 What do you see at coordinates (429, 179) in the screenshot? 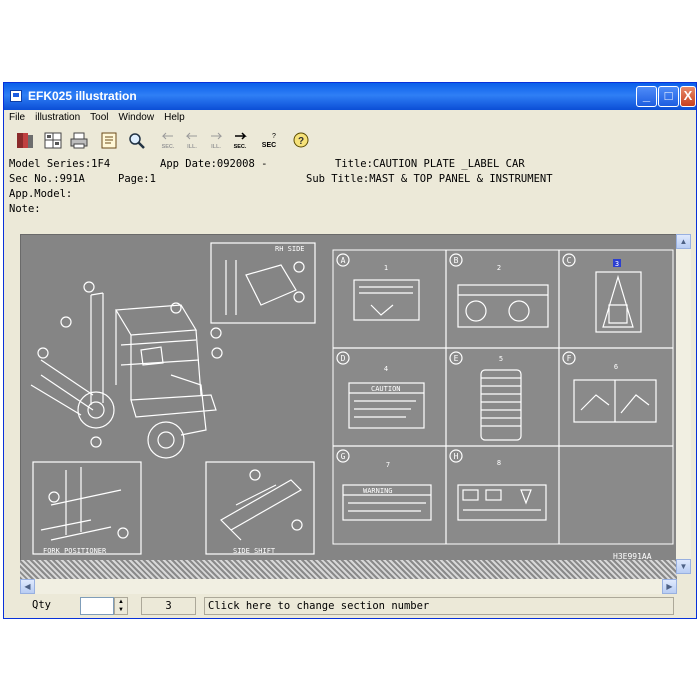
I see `sub-title: Sub Title:MAST & TOP PANEL & INSTRUMENT` at bounding box center [429, 179].